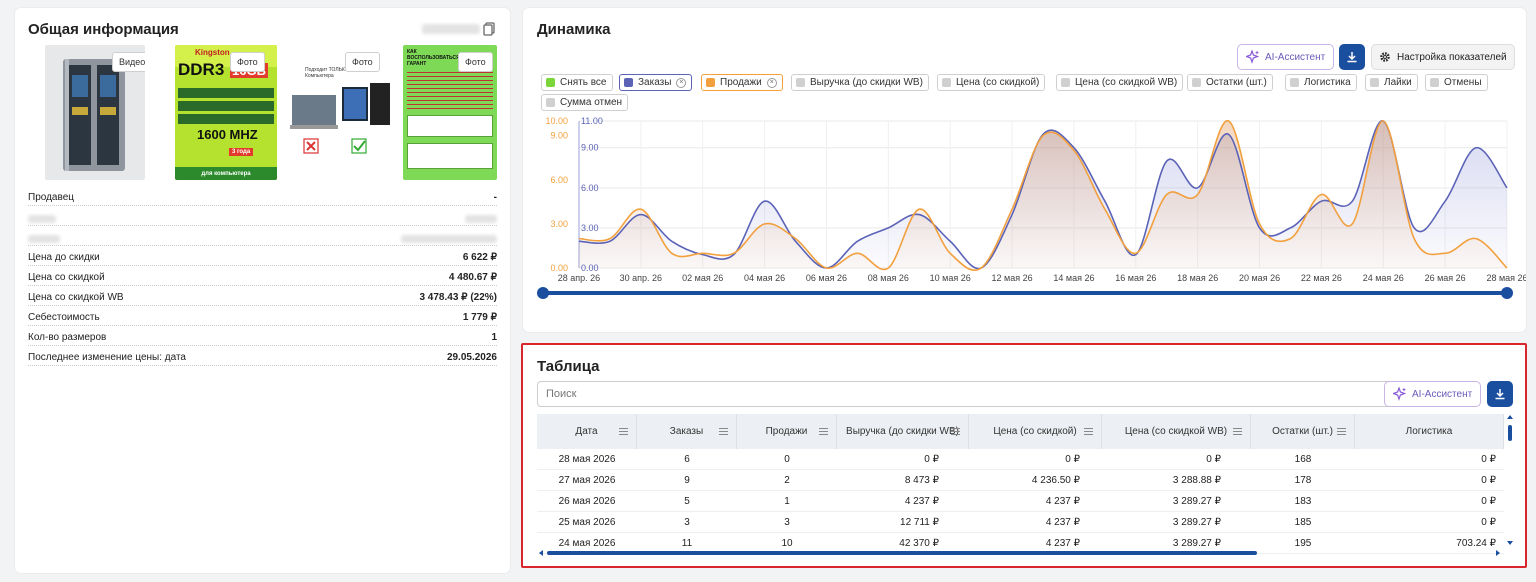 This screenshot has height=582, width=1536. Describe the element at coordinates (1383, 278) in the screenshot. I see `x-tick-label: 24 мая 26` at that location.